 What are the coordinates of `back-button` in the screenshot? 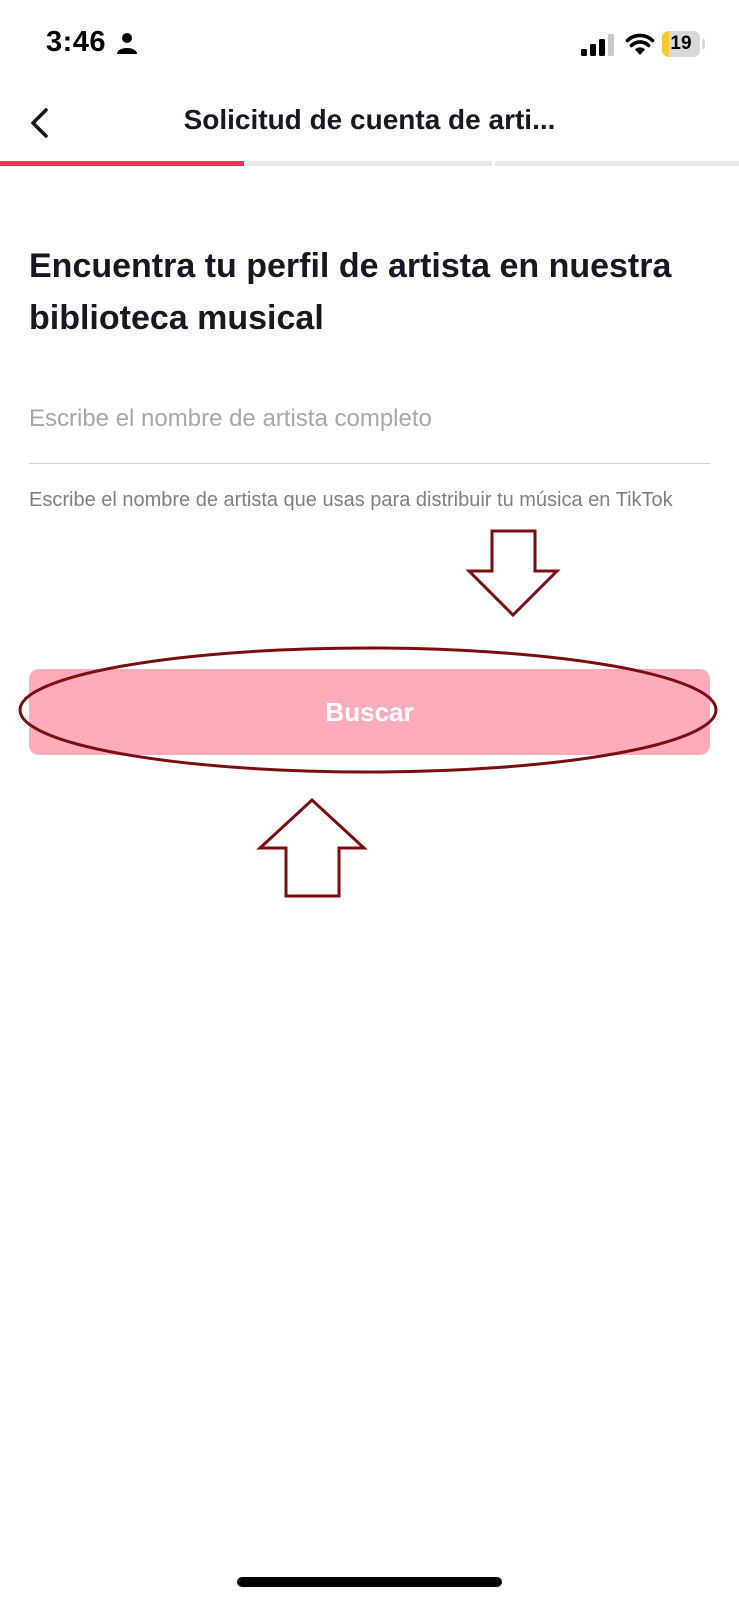 It's located at (42, 124).